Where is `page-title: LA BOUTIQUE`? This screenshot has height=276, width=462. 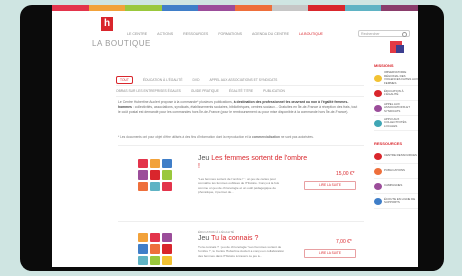 page-title: LA BOUTIQUE is located at coordinates (121, 43).